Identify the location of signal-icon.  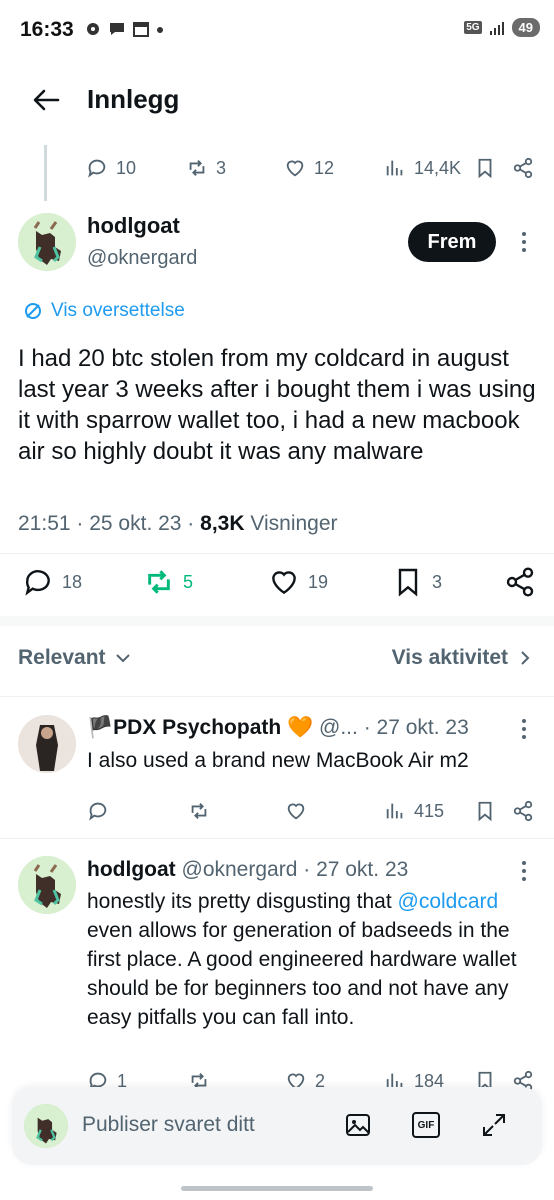
(496, 28).